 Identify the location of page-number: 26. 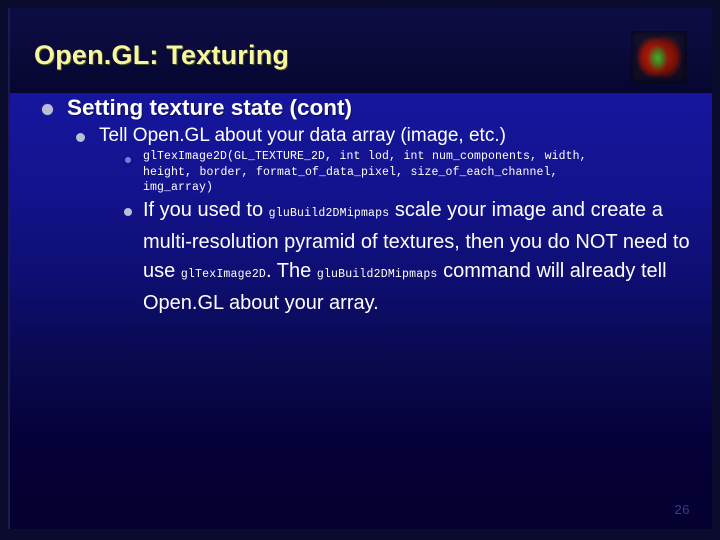
(682, 509).